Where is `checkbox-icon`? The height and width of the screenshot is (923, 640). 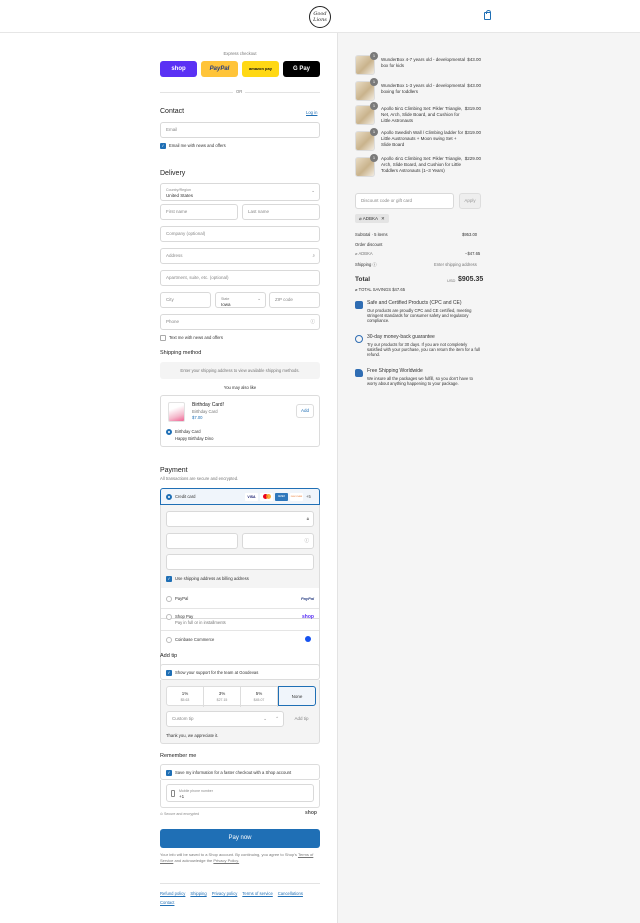 checkbox-icon is located at coordinates (163, 338).